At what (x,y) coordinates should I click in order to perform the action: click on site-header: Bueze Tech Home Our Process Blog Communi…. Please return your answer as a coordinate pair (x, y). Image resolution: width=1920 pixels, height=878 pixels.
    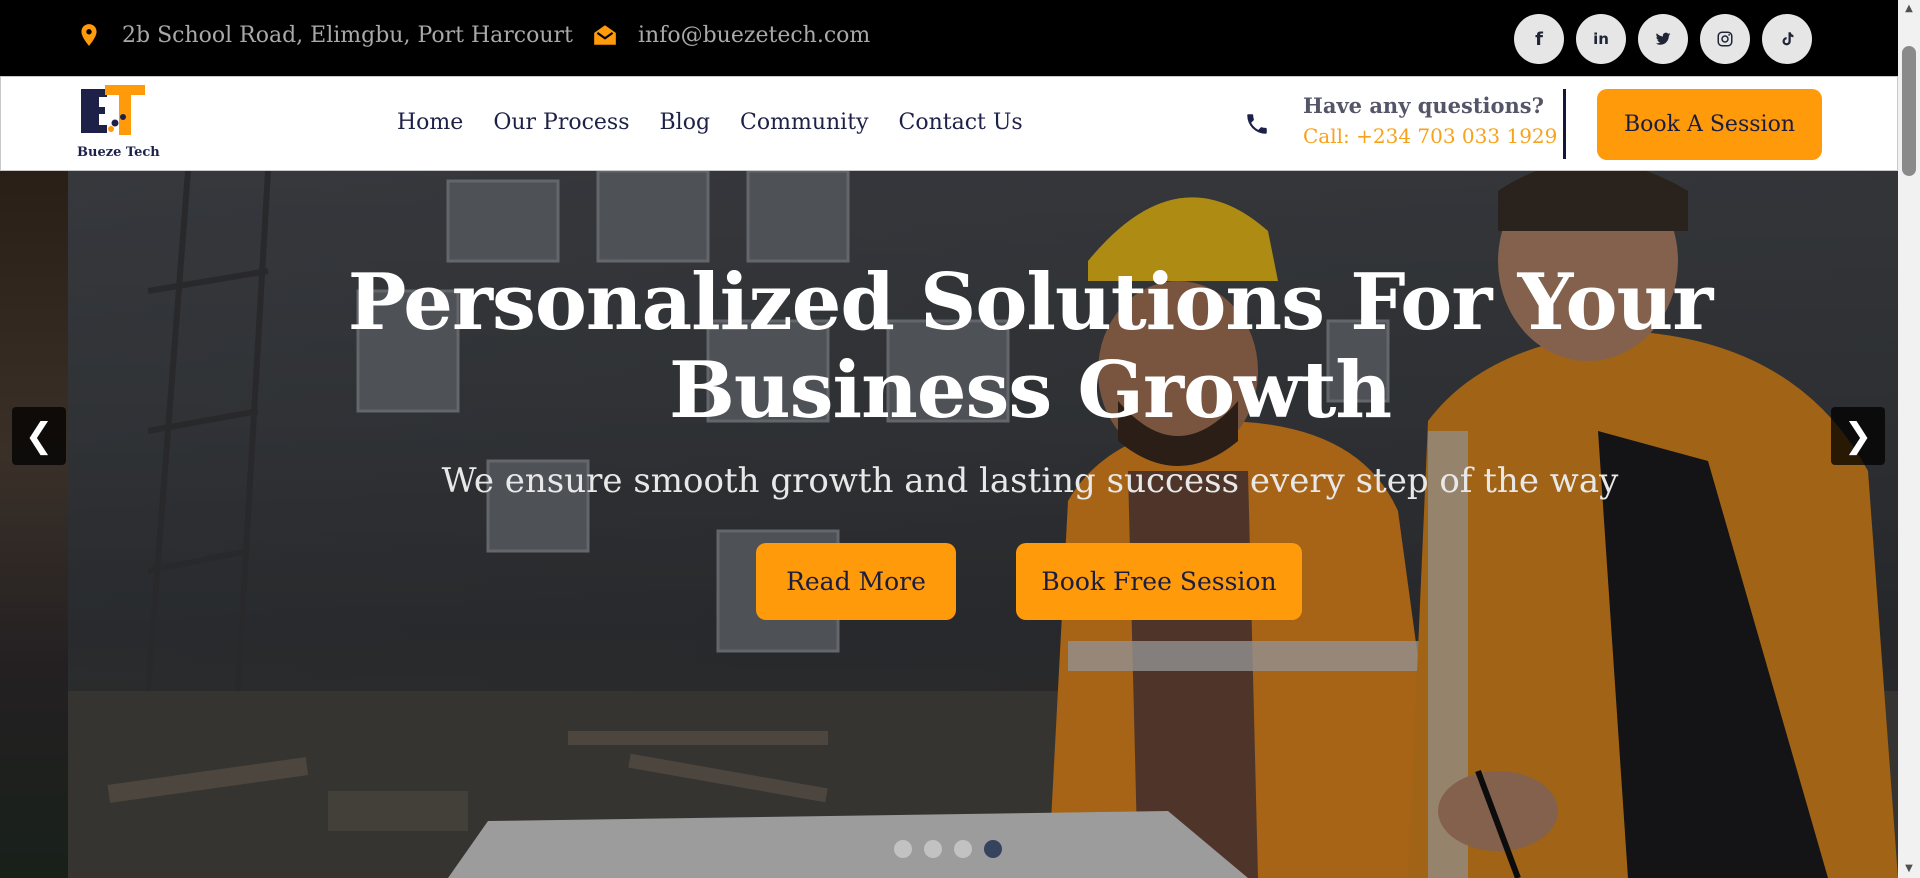
    Looking at the image, I should click on (949, 123).